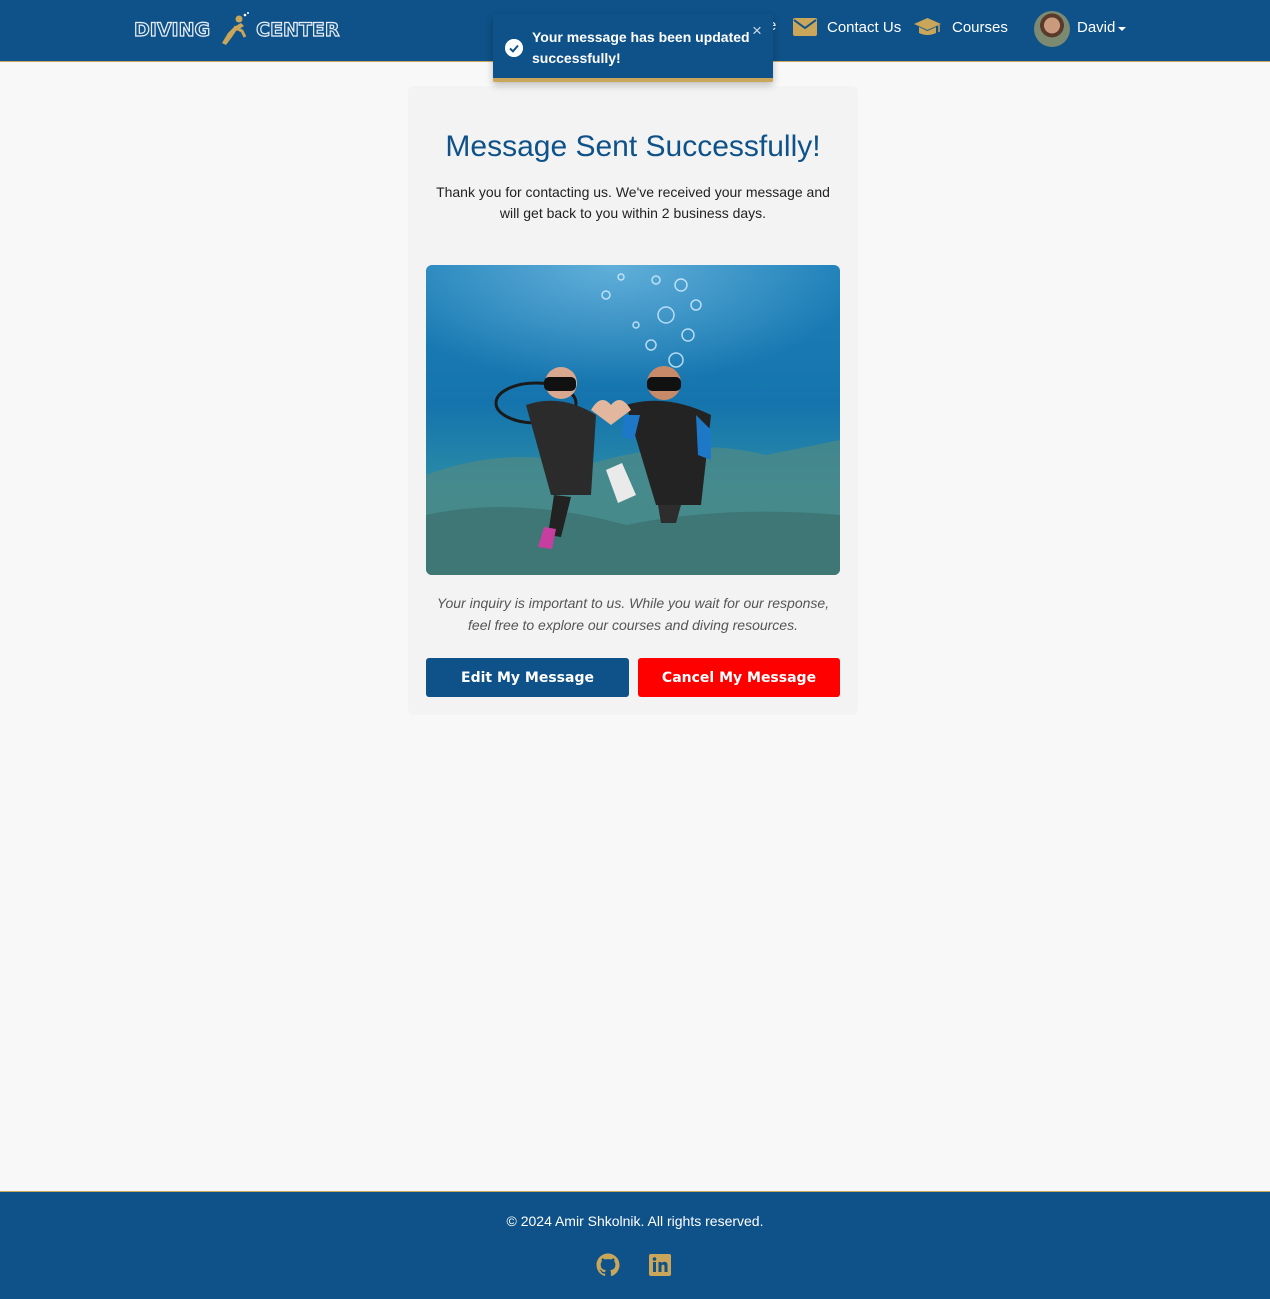 Image resolution: width=1270 pixels, height=1299 pixels. What do you see at coordinates (527, 677) in the screenshot?
I see `edit-message-button: Edit My Message` at bounding box center [527, 677].